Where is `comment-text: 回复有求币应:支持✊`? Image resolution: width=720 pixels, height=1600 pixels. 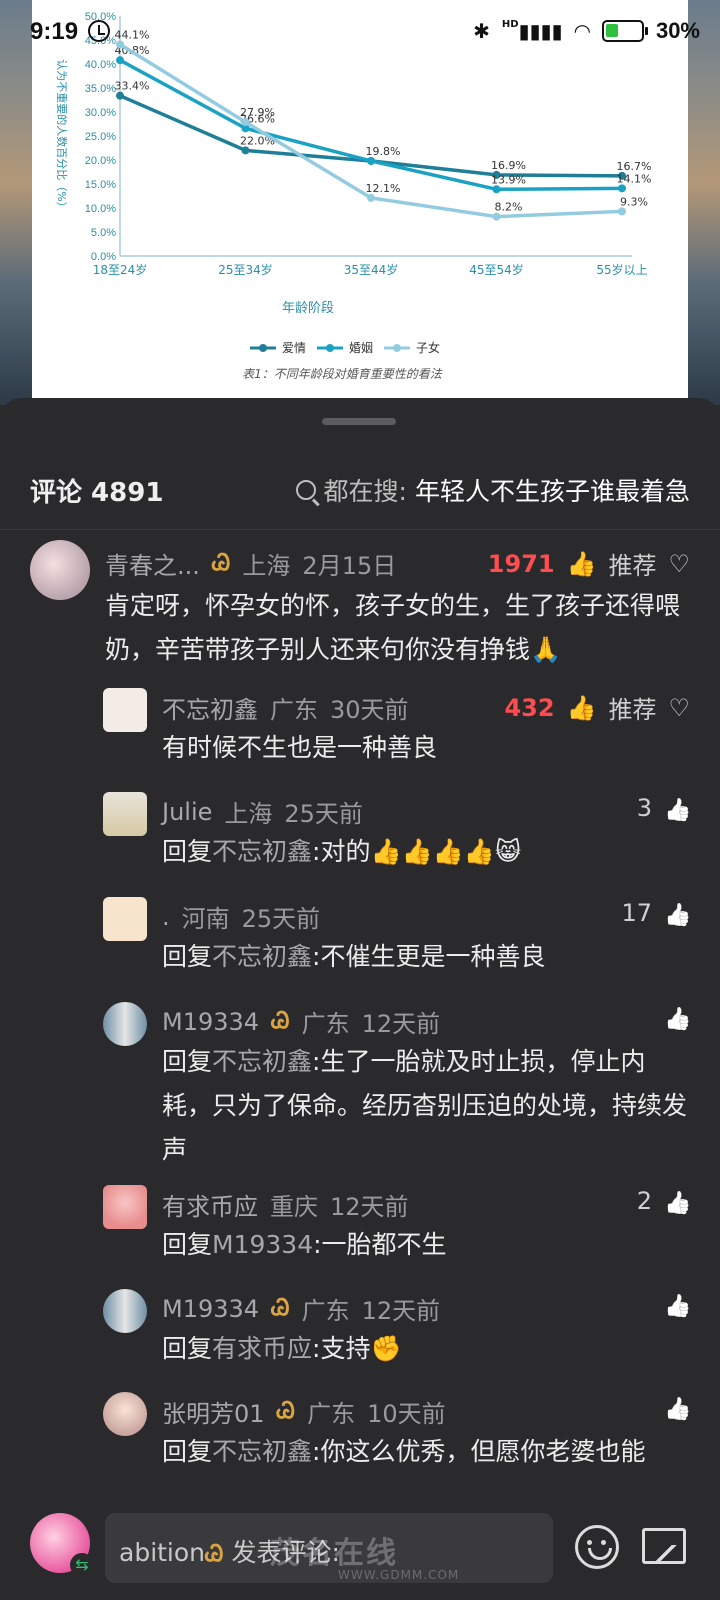 comment-text: 回复有求币应:支持✊ is located at coordinates (282, 1348).